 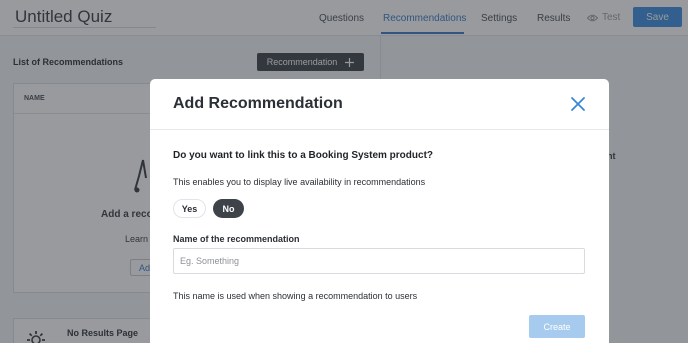 I want to click on option-yes-button: Yes, so click(x=189, y=208).